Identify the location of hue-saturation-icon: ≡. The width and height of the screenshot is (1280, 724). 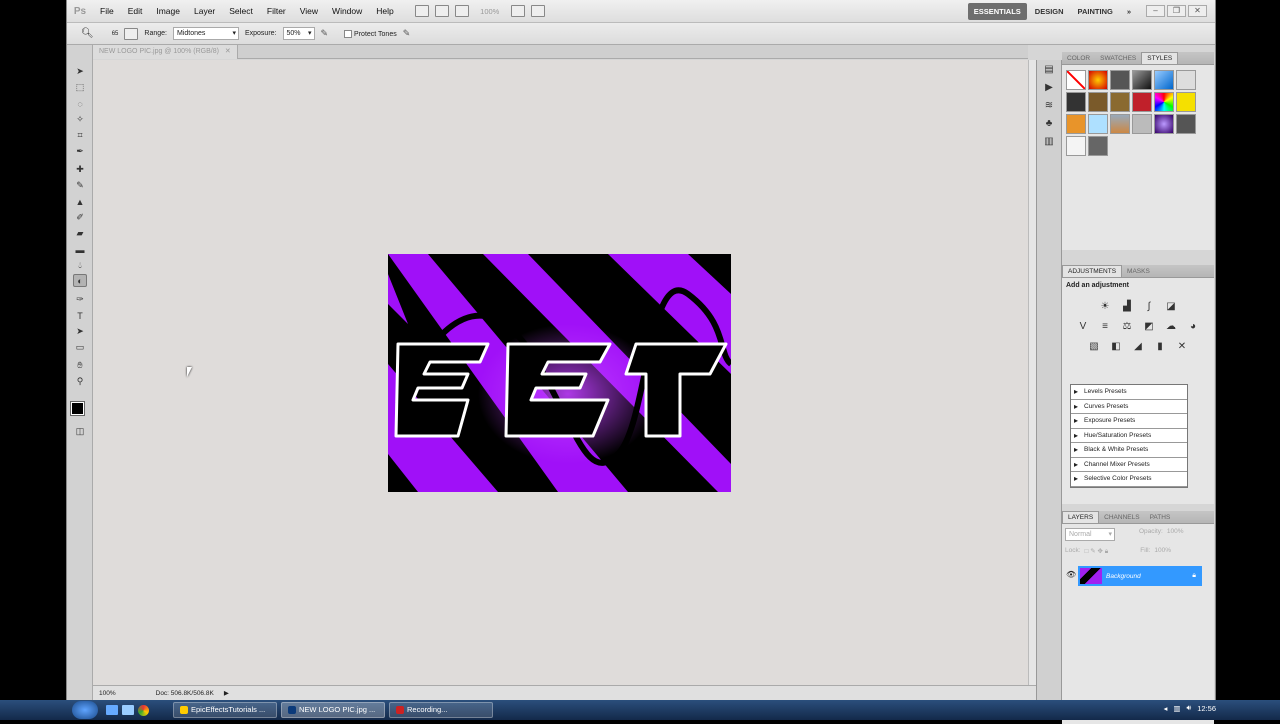
(1105, 327).